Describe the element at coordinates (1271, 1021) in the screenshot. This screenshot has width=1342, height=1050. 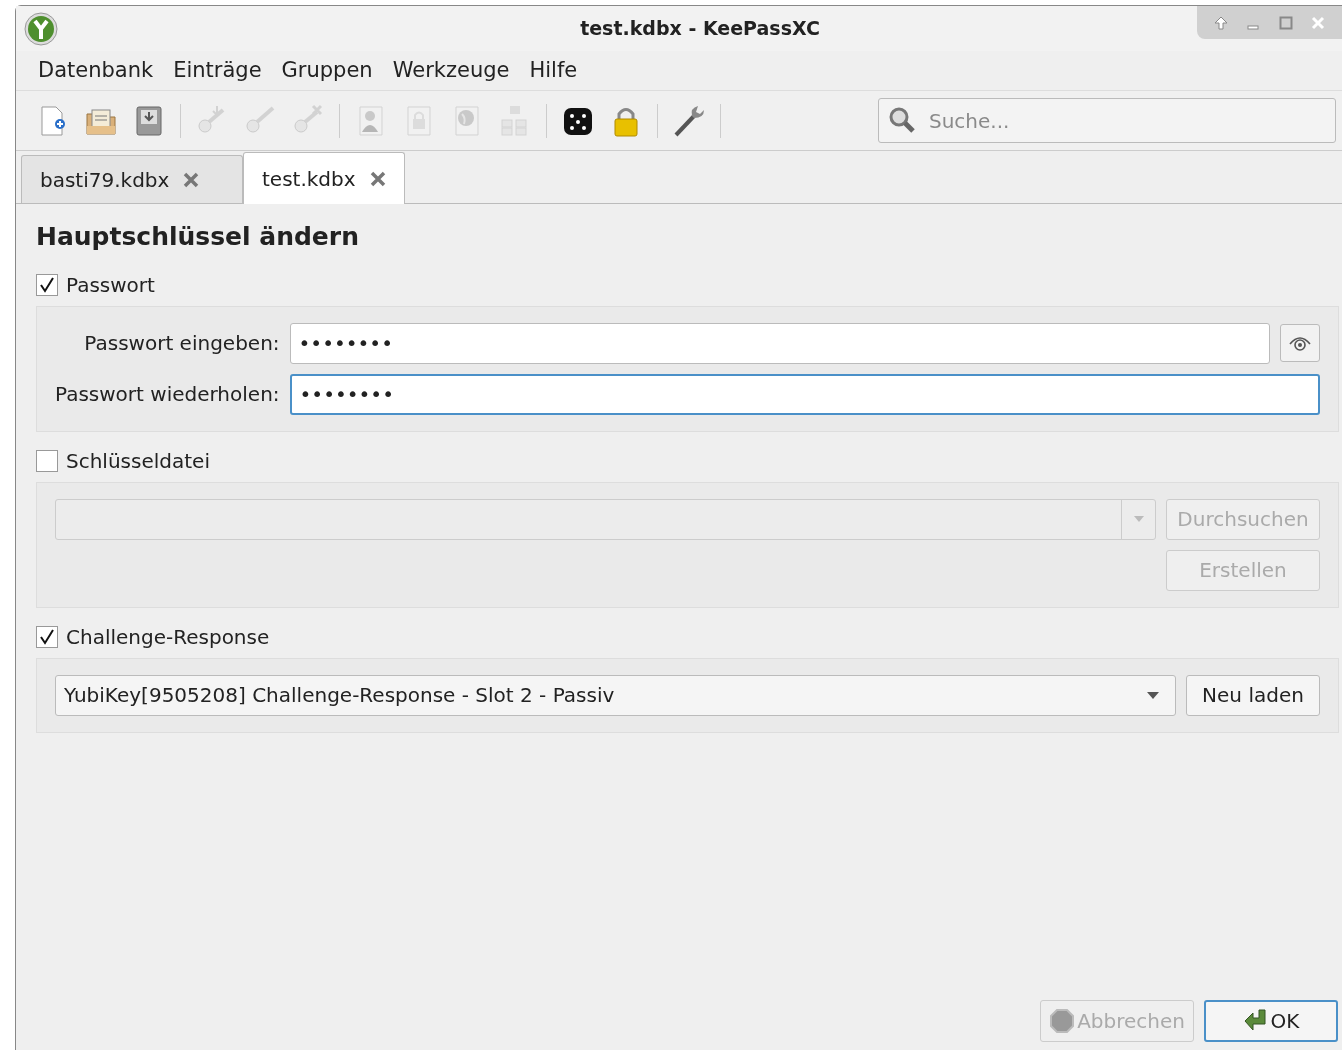
I see `ok-button: OK` at that location.